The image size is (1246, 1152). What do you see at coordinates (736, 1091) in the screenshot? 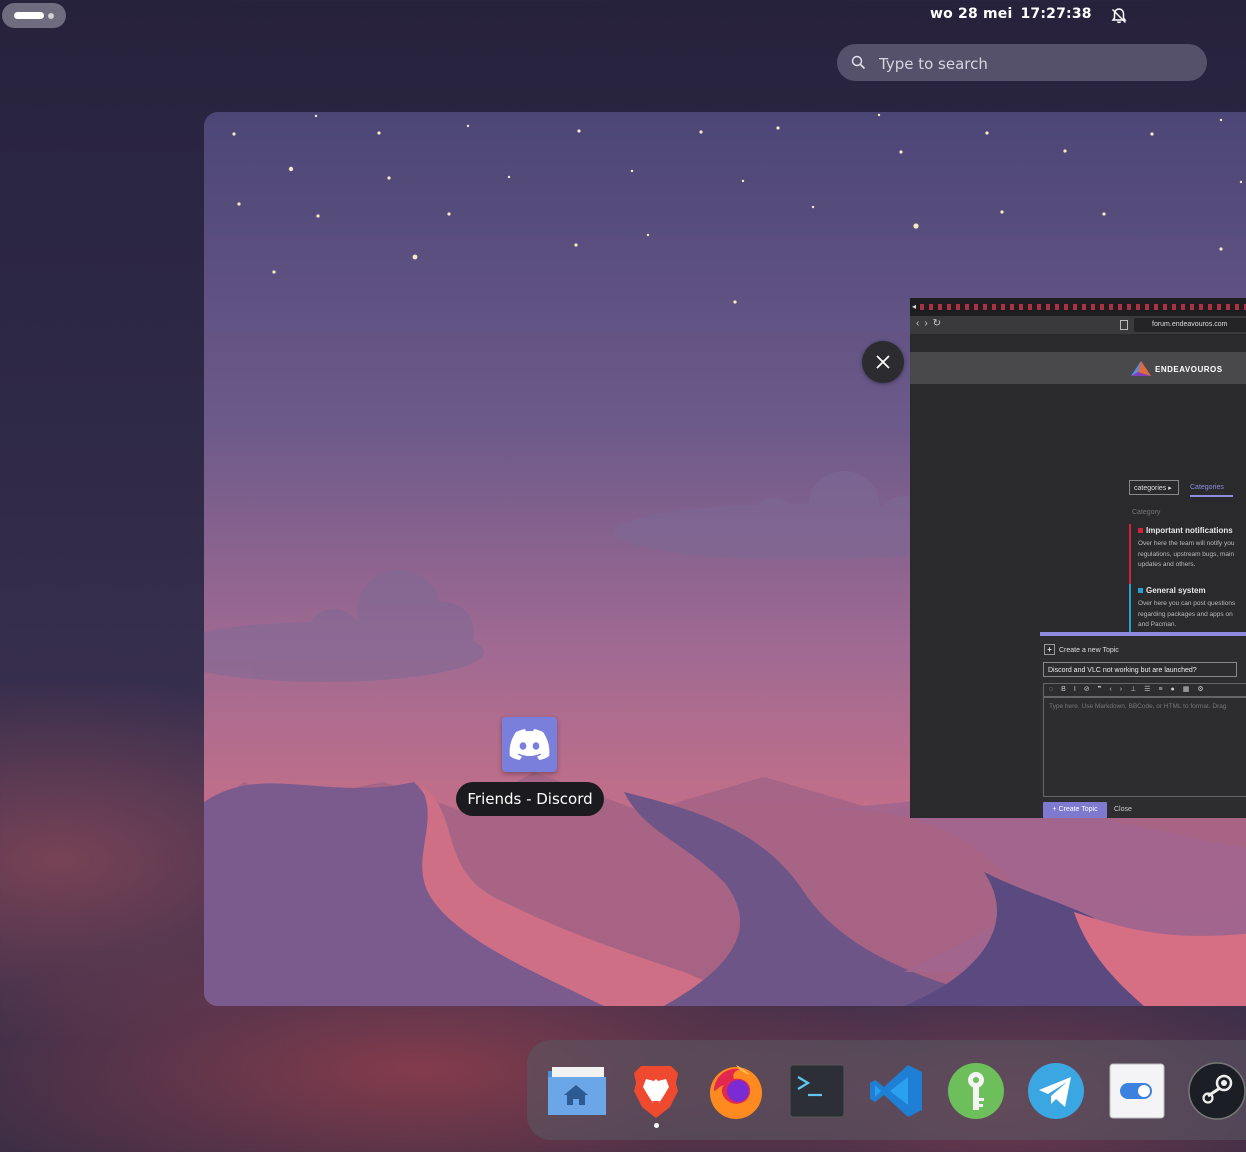
I see `firefox-icon` at bounding box center [736, 1091].